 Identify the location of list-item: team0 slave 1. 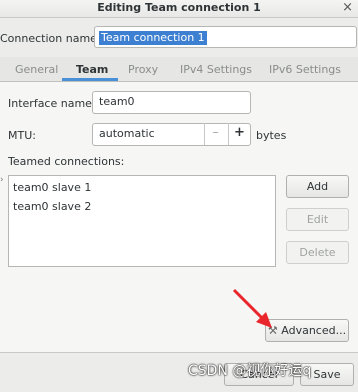
(52, 187).